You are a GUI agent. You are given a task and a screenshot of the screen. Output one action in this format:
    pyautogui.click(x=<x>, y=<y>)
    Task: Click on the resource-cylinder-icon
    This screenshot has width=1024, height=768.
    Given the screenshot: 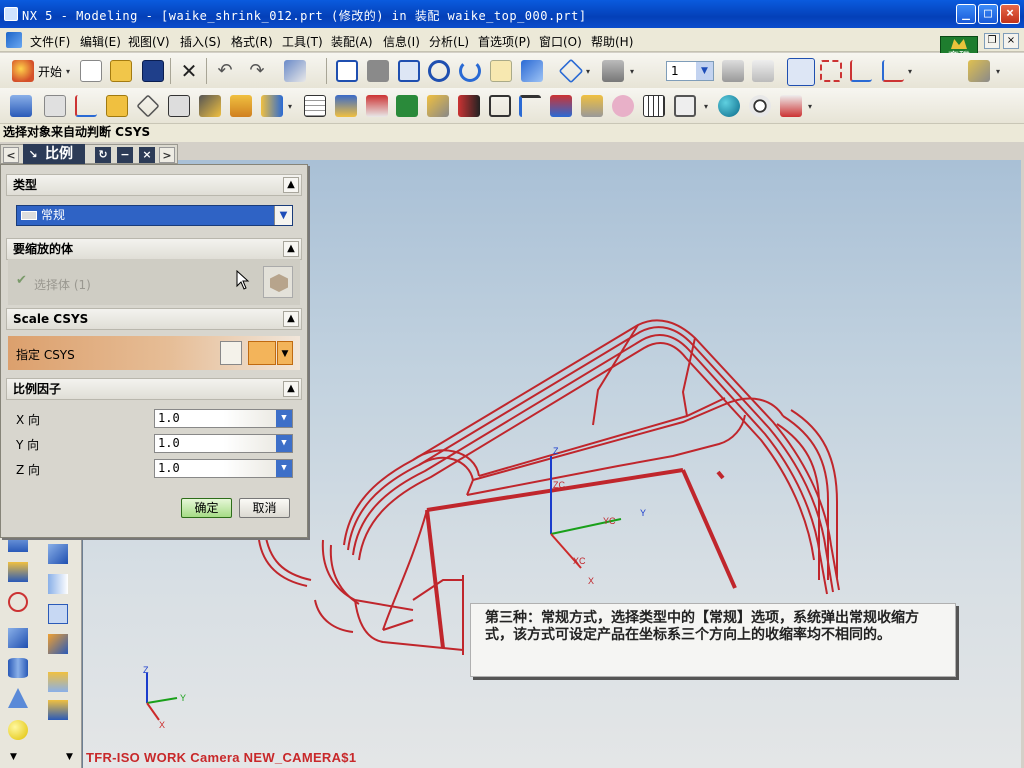 What is the action you would take?
    pyautogui.click(x=18, y=668)
    